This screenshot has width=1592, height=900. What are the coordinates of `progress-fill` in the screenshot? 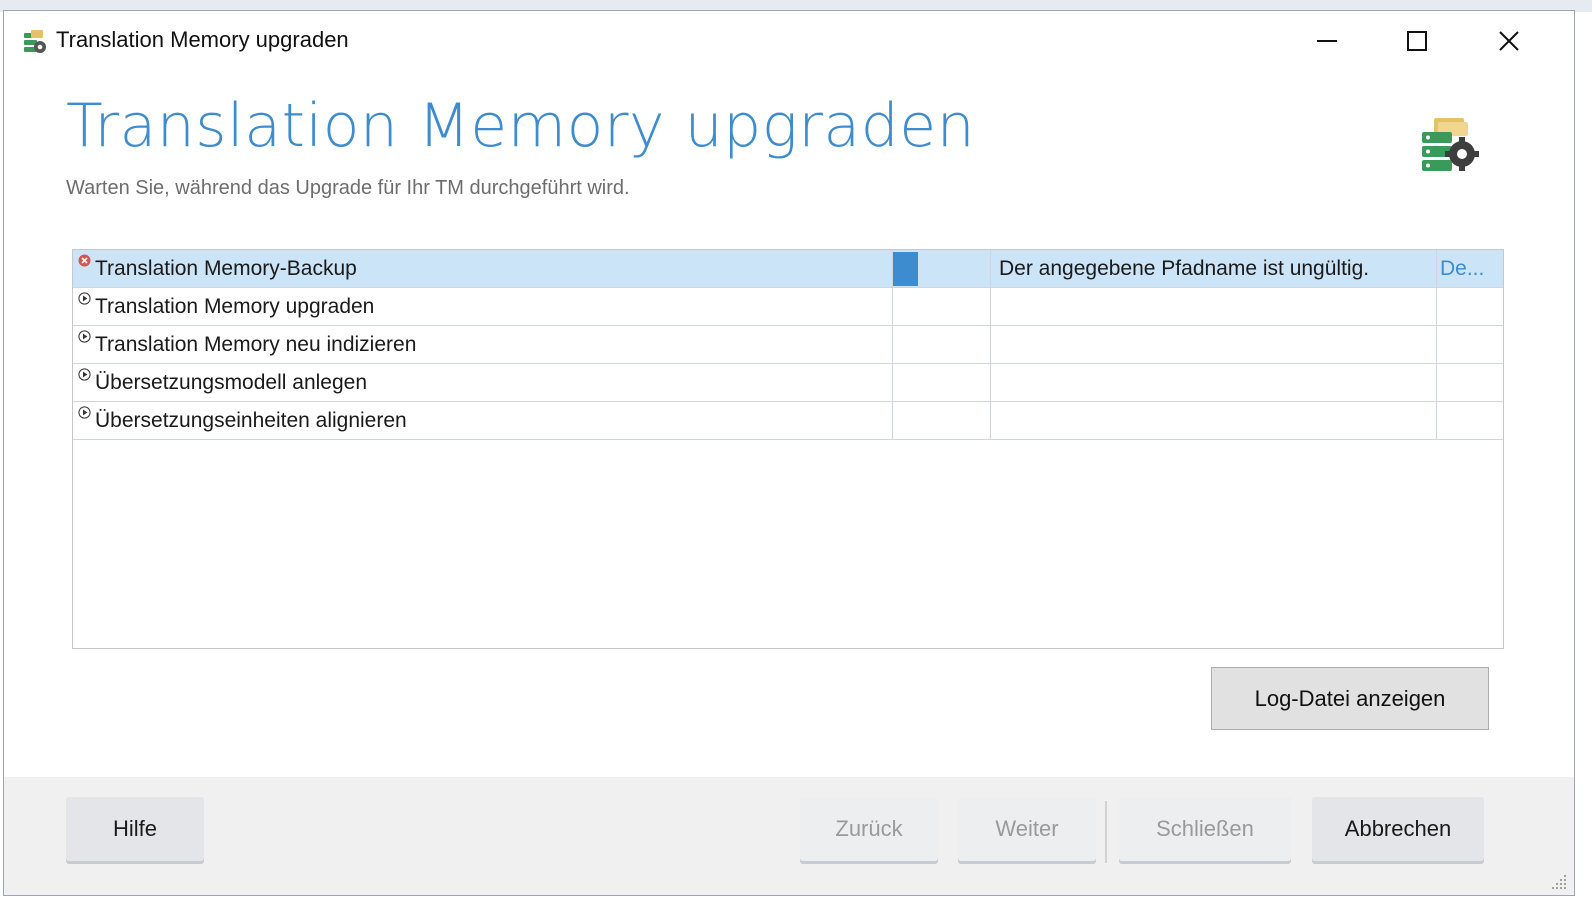 It's located at (905, 269).